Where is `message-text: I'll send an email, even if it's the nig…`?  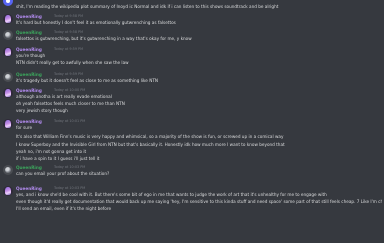 message-text: I'll send an email, even if it's the nig… is located at coordinates (64, 208).